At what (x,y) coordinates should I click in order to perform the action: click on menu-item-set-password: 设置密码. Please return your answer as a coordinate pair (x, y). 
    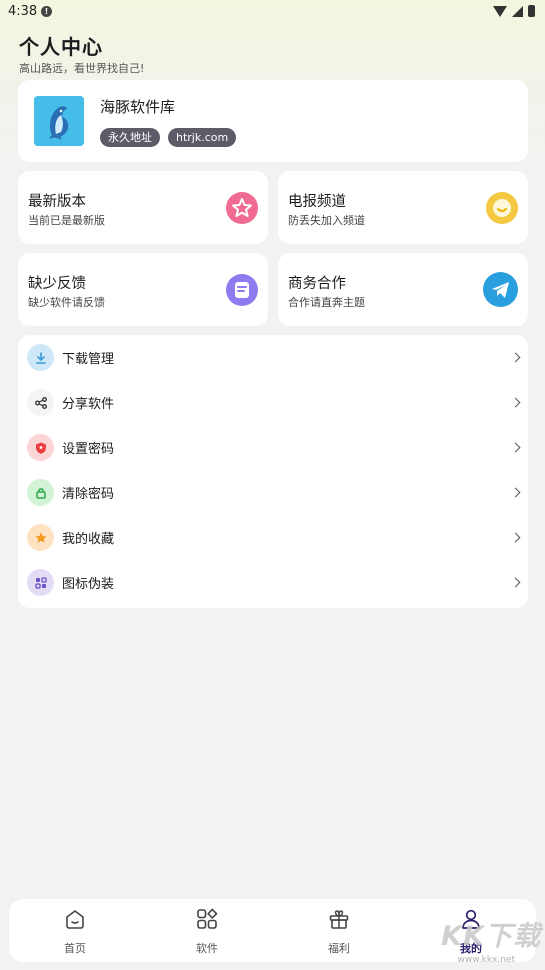
    Looking at the image, I should click on (273, 447).